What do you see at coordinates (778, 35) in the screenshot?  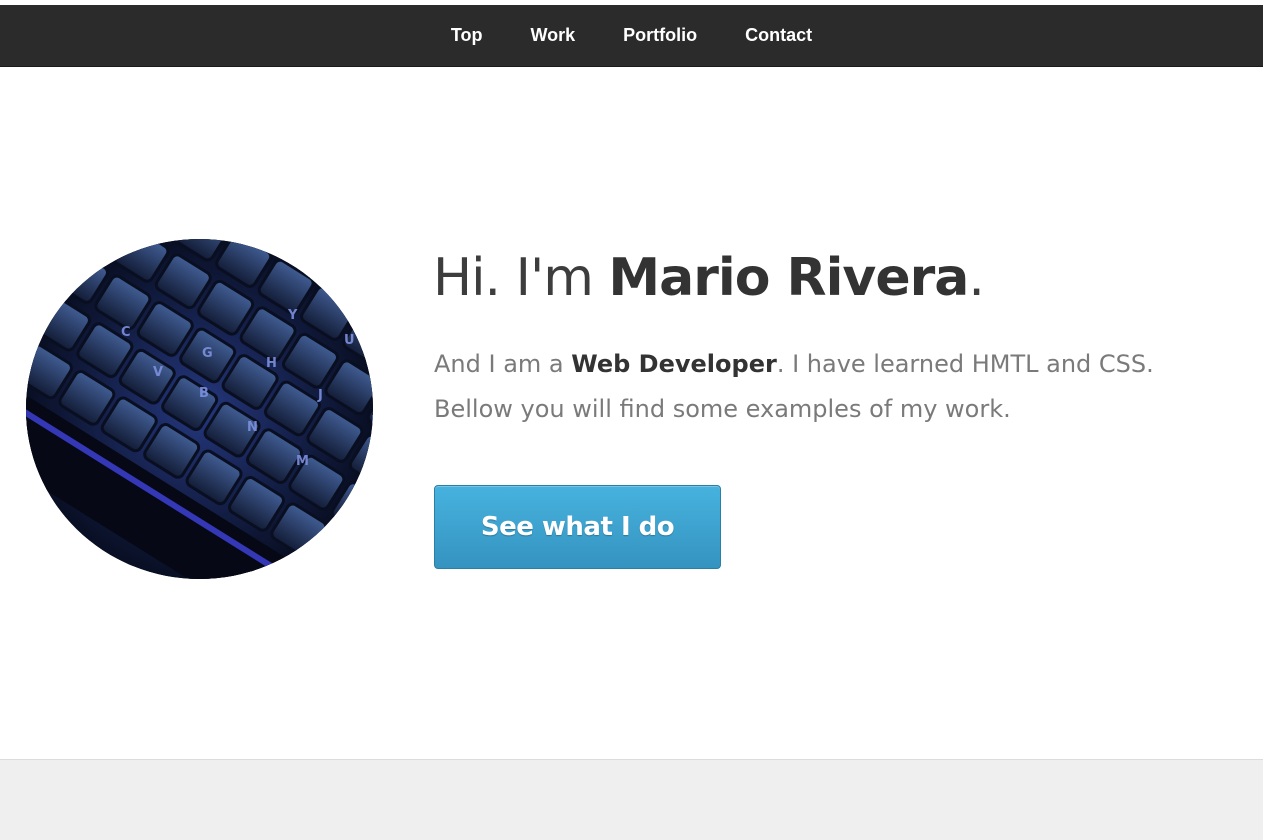 I see `nav-item-contact: Contact` at bounding box center [778, 35].